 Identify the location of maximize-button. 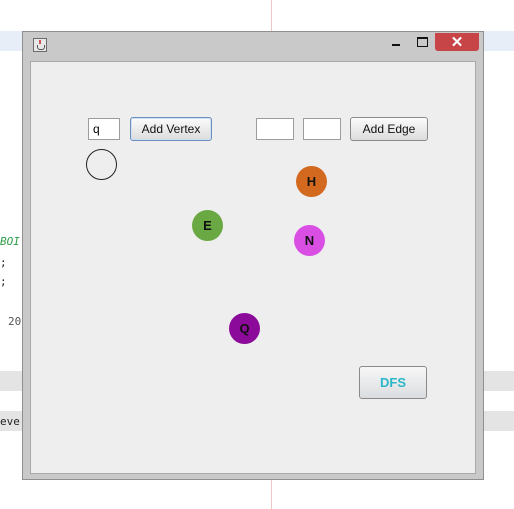
(422, 42).